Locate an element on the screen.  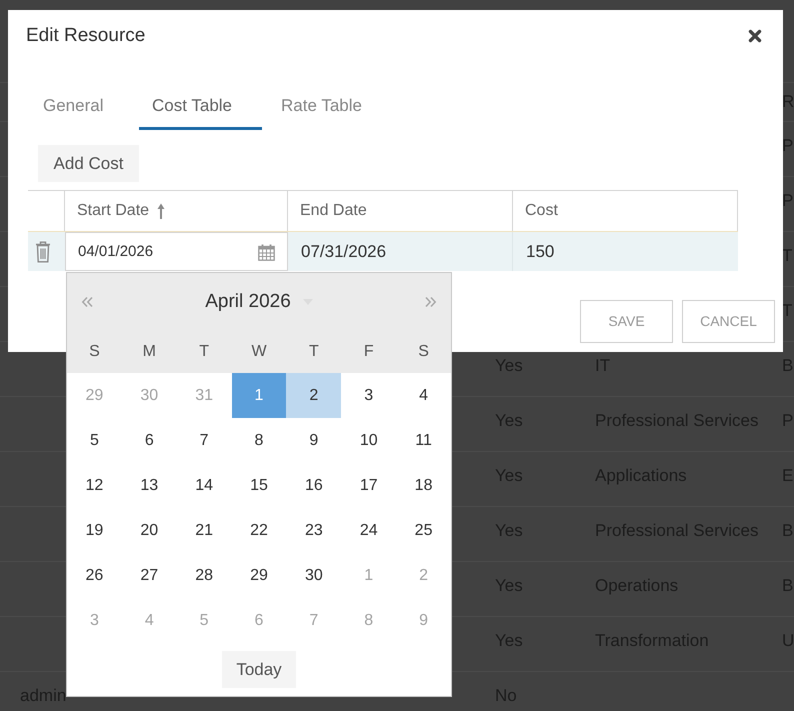
column-header: Start Date is located at coordinates (176, 211).